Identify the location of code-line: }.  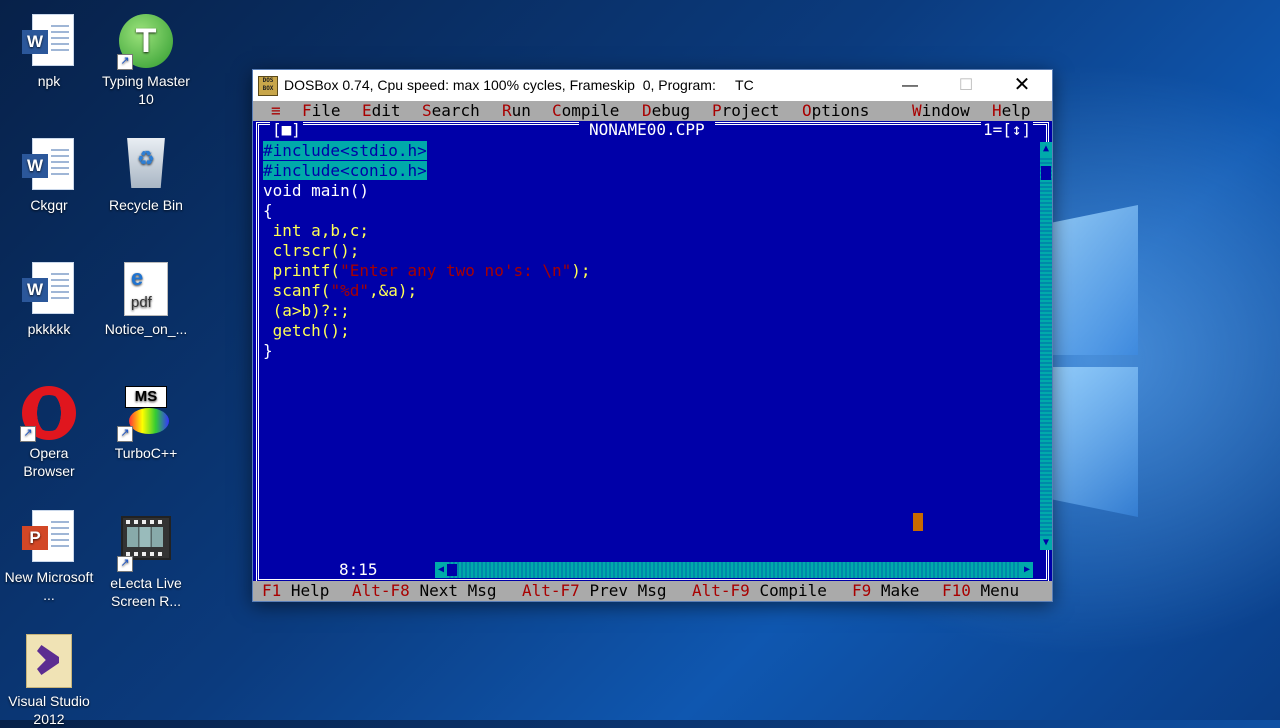
(268, 350).